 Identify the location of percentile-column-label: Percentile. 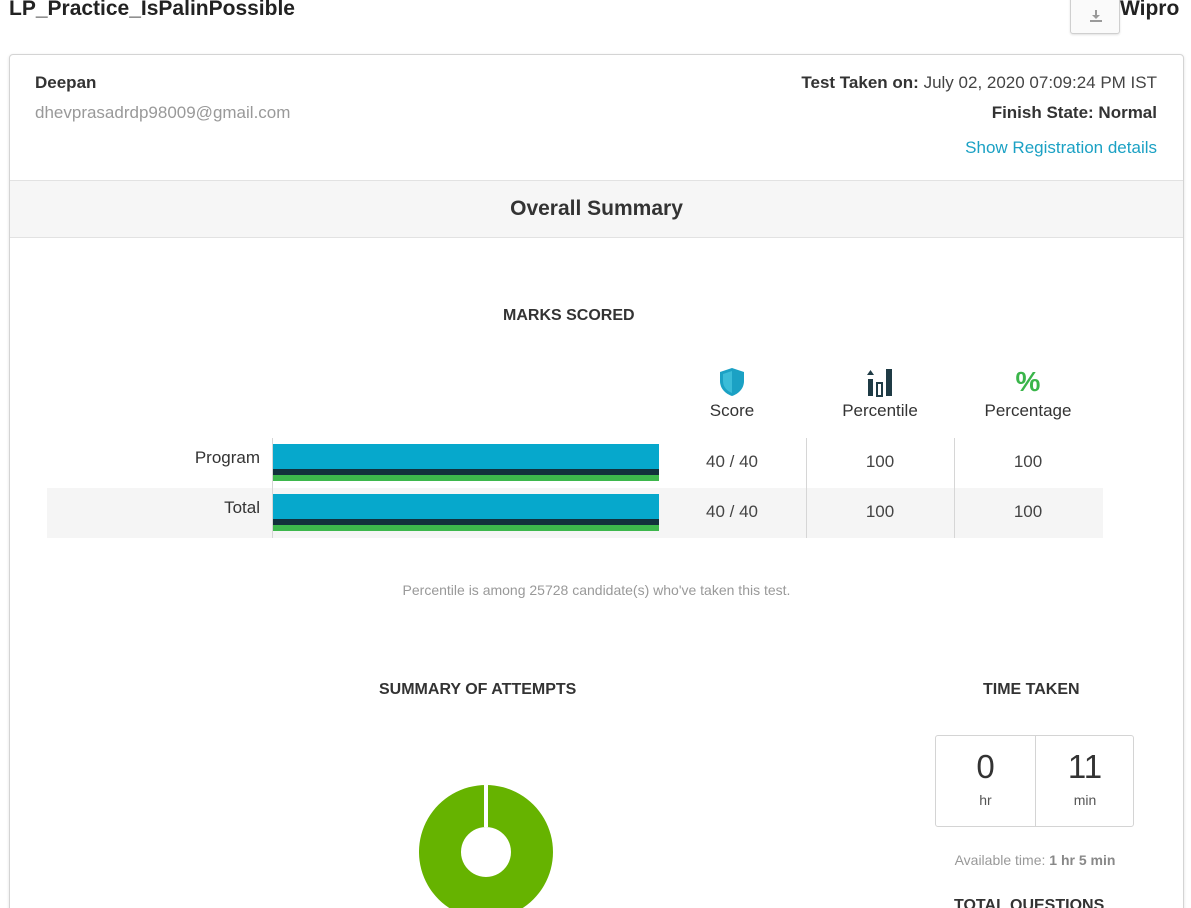
(880, 410).